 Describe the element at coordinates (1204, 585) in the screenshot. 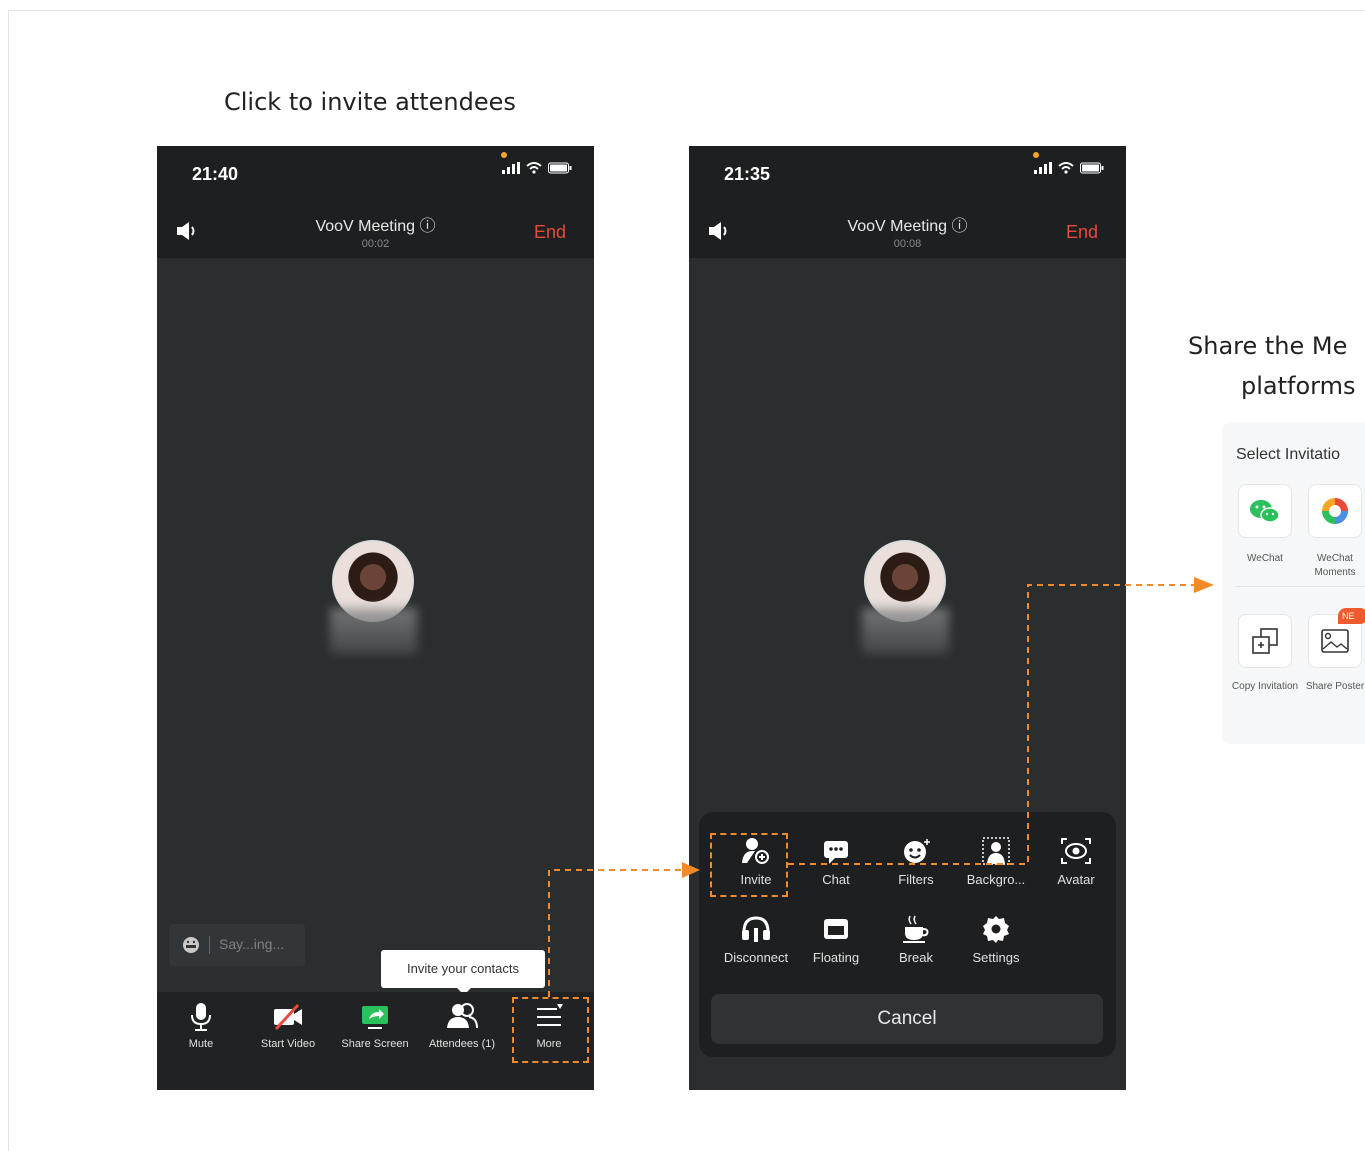

I see `arrow-head-panel` at that location.